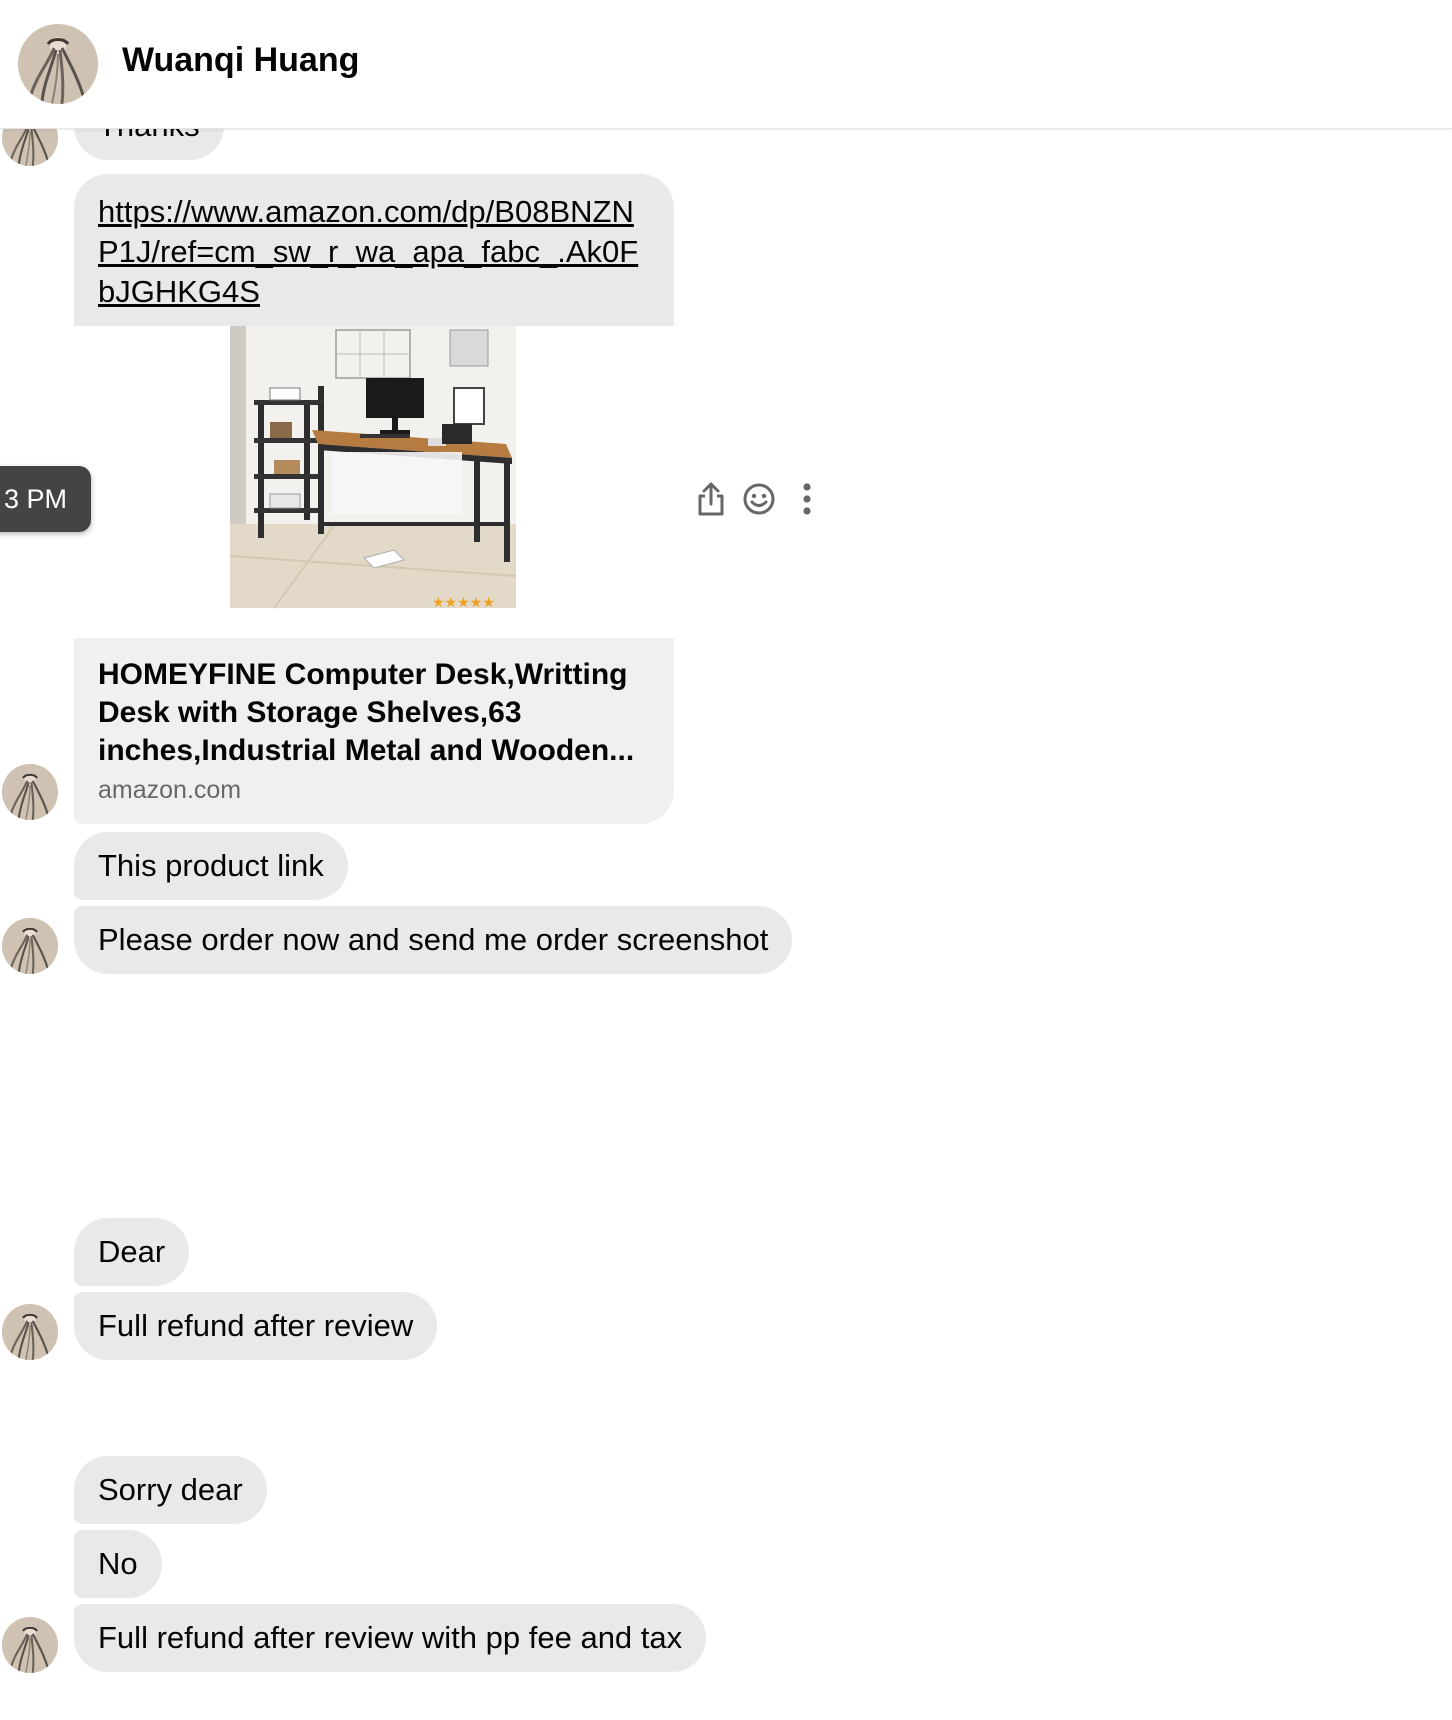 The width and height of the screenshot is (1452, 1720). What do you see at coordinates (170, 1490) in the screenshot?
I see `message-bubble: Sorry dear` at bounding box center [170, 1490].